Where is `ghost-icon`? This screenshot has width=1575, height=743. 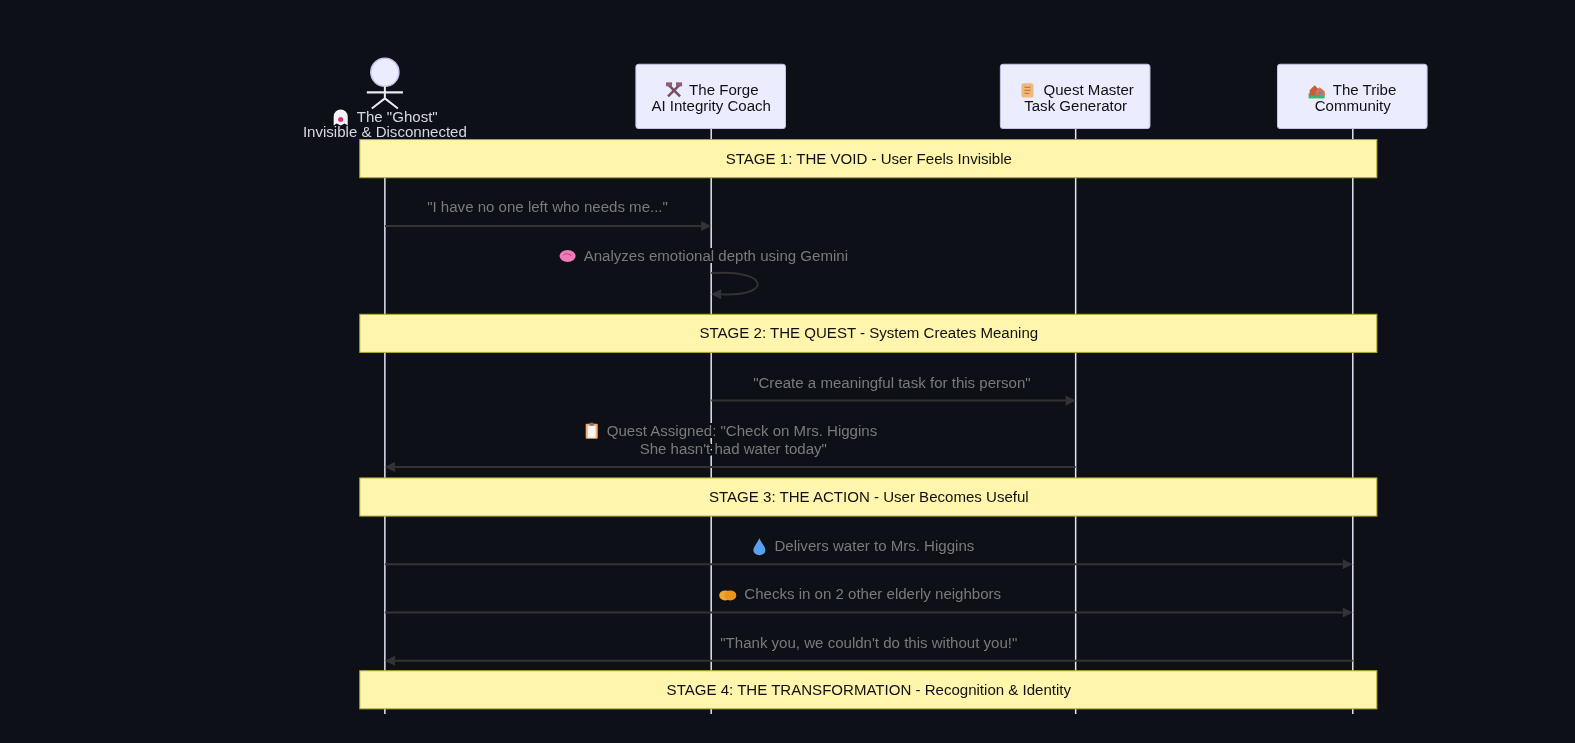
ghost-icon is located at coordinates (340, 117).